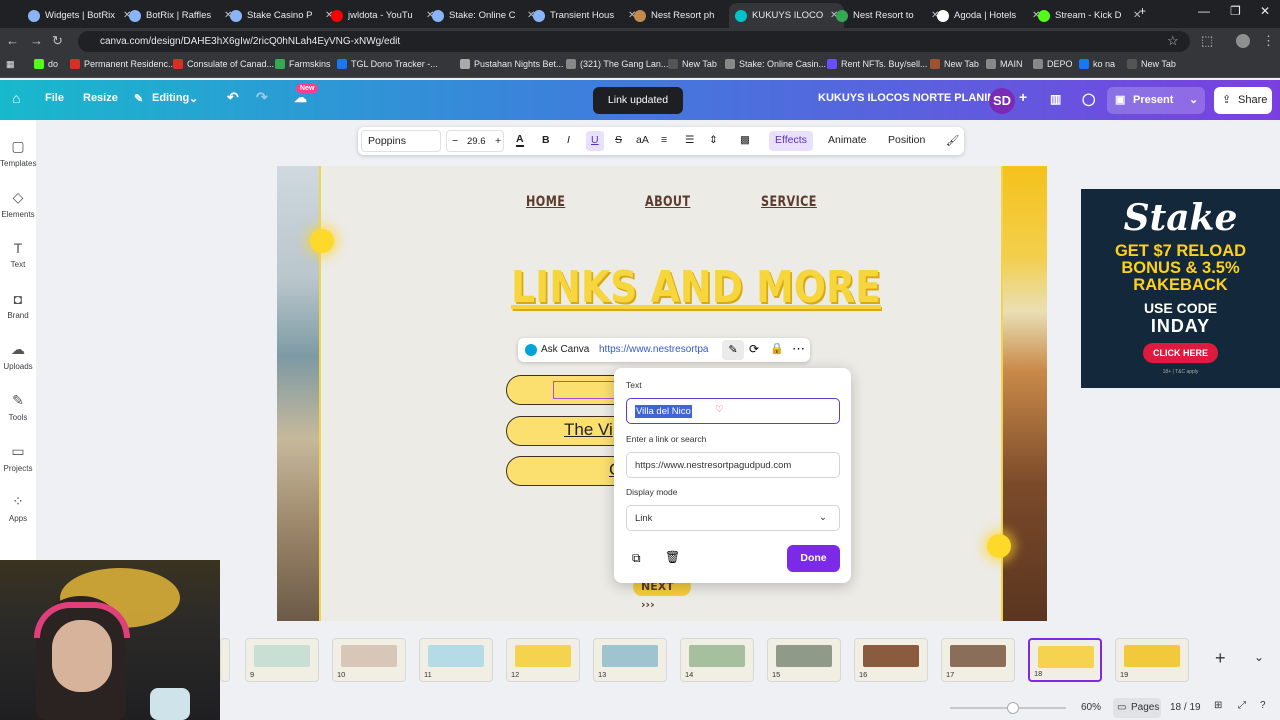 This screenshot has height=720, width=1280. I want to click on page-thumbnail: 13, so click(630, 660).